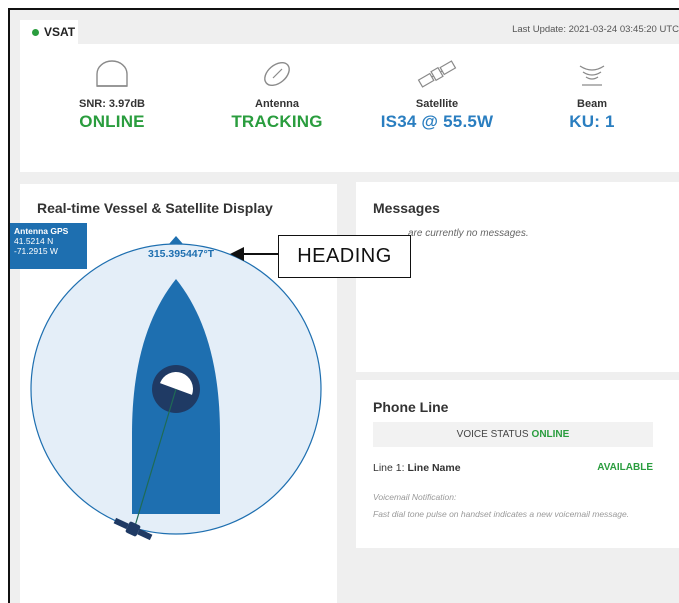 The height and width of the screenshot is (603, 679). I want to click on stat-snr-value: ONLINE, so click(112, 121).